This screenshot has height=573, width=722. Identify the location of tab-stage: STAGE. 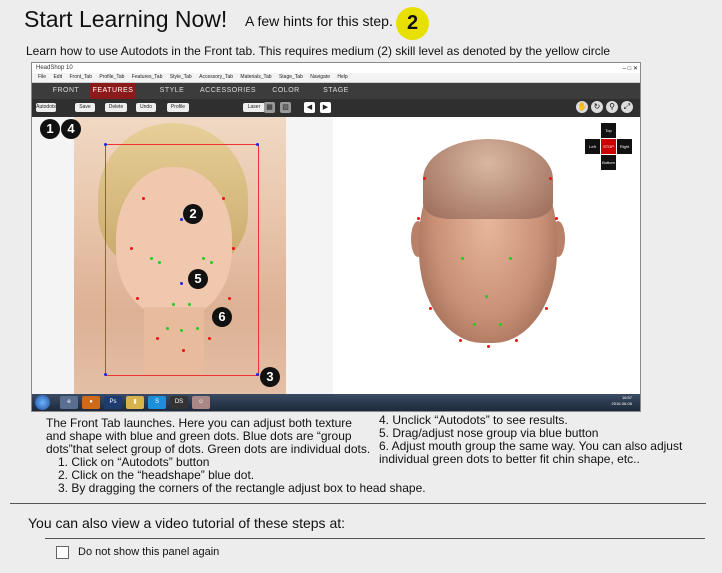
(336, 91).